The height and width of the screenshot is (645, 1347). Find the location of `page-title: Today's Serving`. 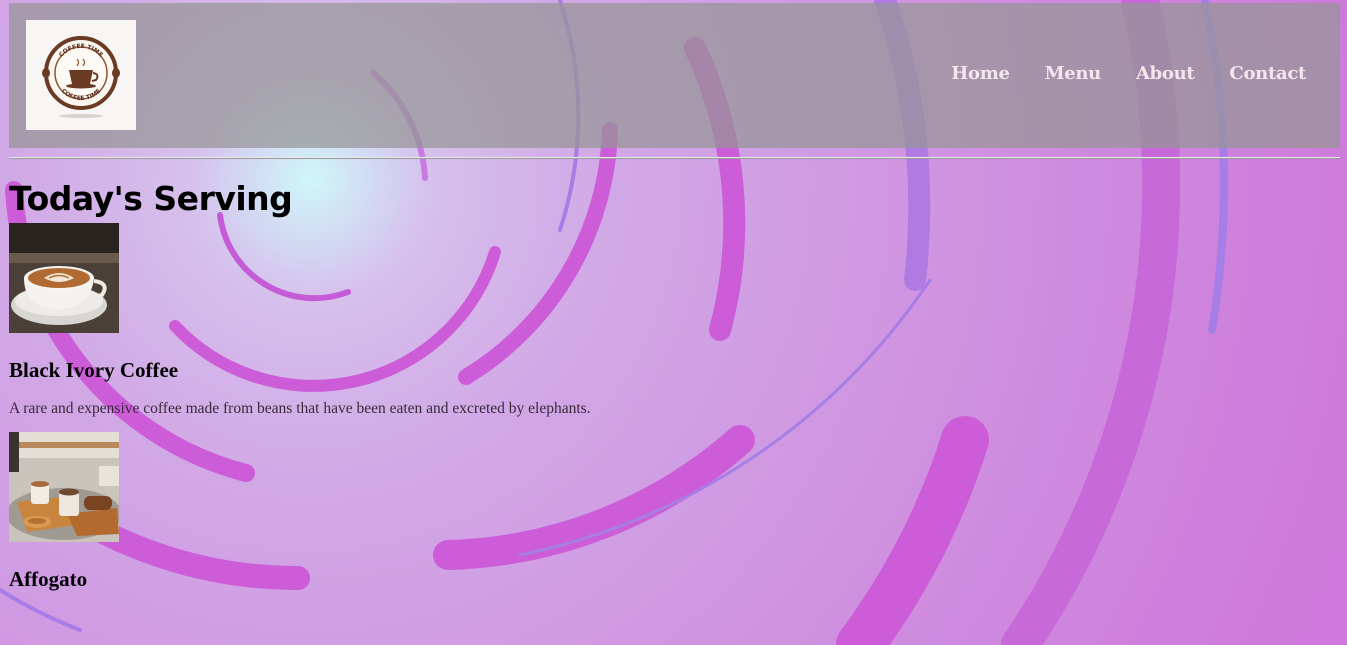

page-title: Today's Serving is located at coordinates (151, 198).